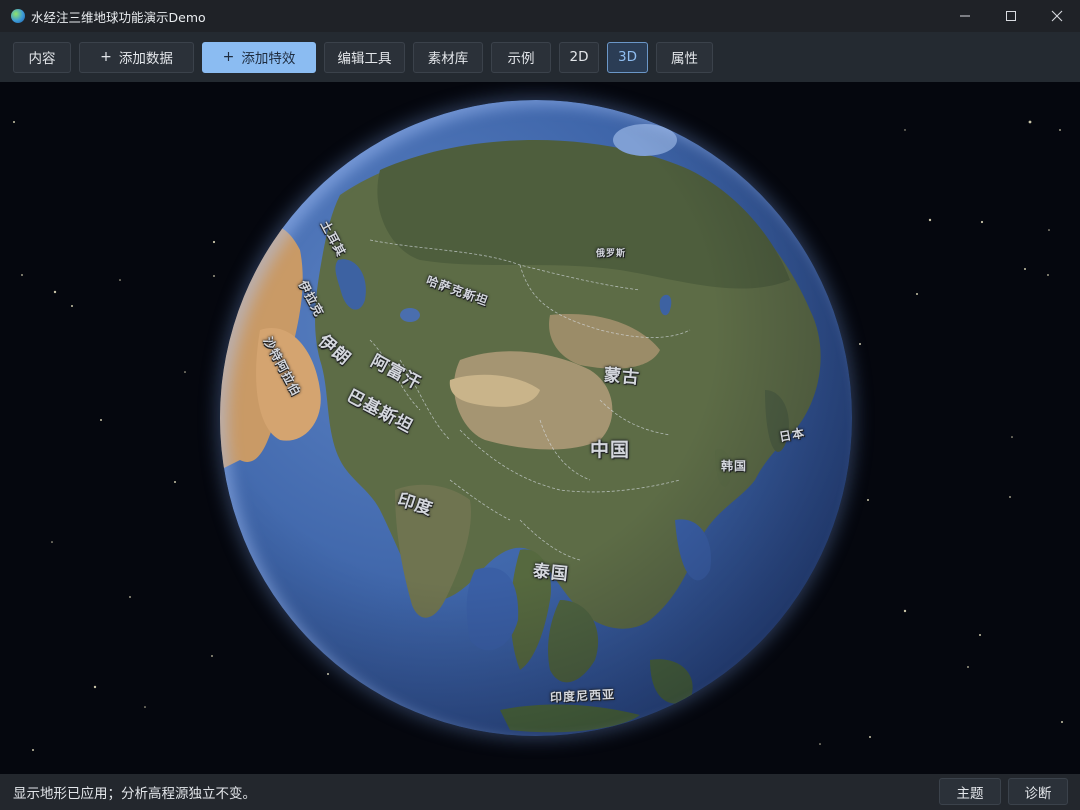  What do you see at coordinates (540, 792) in the screenshot?
I see `status-bar: 显示地形已应用；分析高程源独立不变。 主题 诊断` at bounding box center [540, 792].